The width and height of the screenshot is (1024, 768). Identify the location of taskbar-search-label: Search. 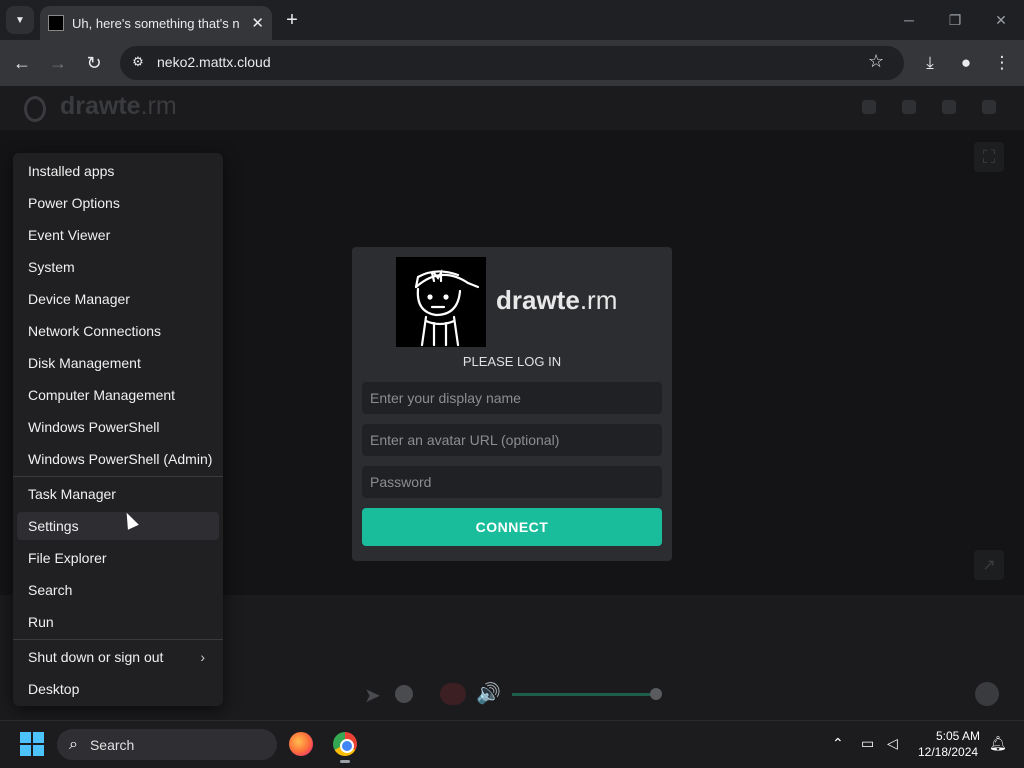
(112, 744).